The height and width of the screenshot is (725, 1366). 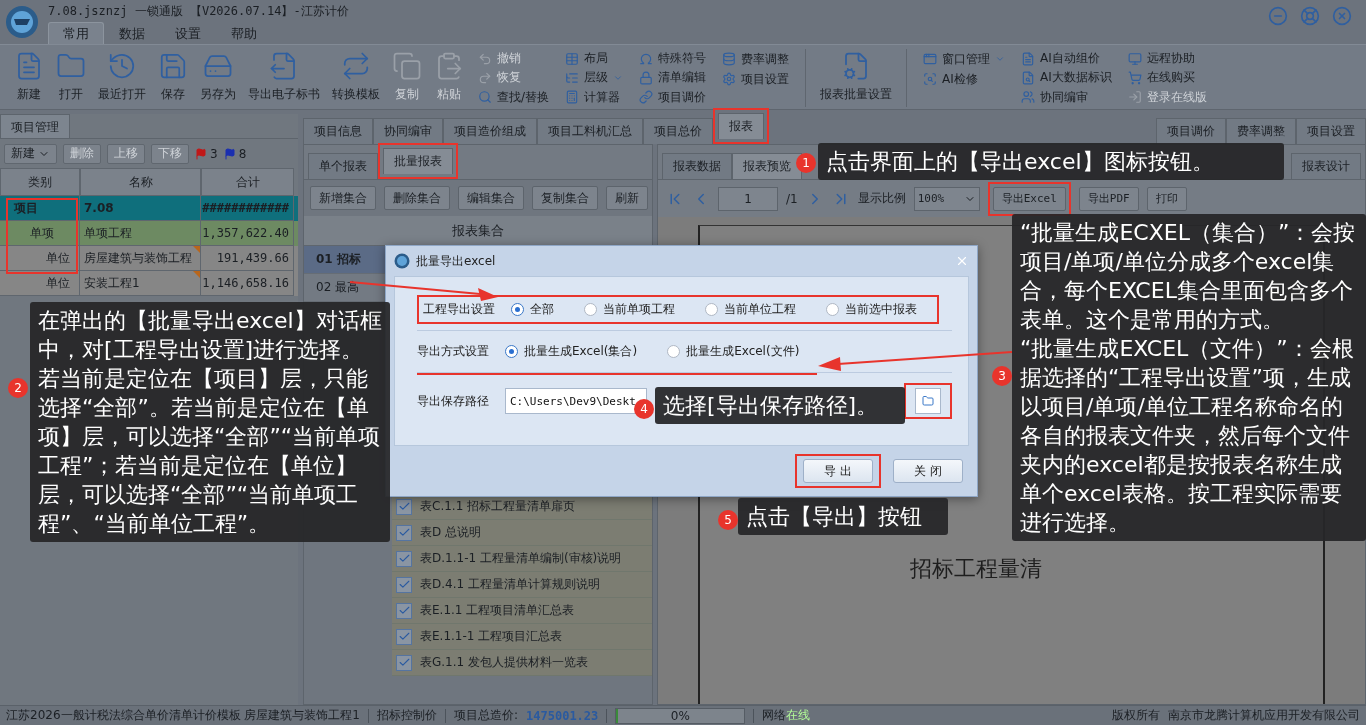 What do you see at coordinates (1066, 97) in the screenshot?
I see `toolbar-button: 协同编审` at bounding box center [1066, 97].